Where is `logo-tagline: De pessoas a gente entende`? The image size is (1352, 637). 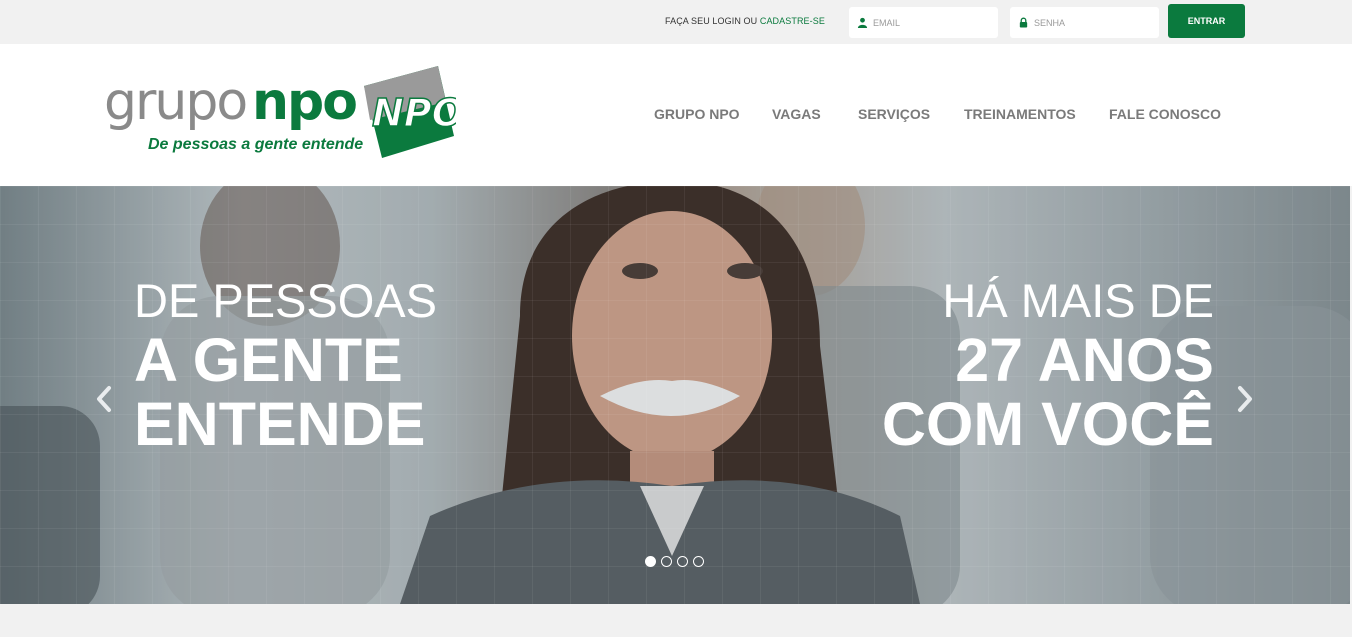 logo-tagline: De pessoas a gente entende is located at coordinates (256, 144).